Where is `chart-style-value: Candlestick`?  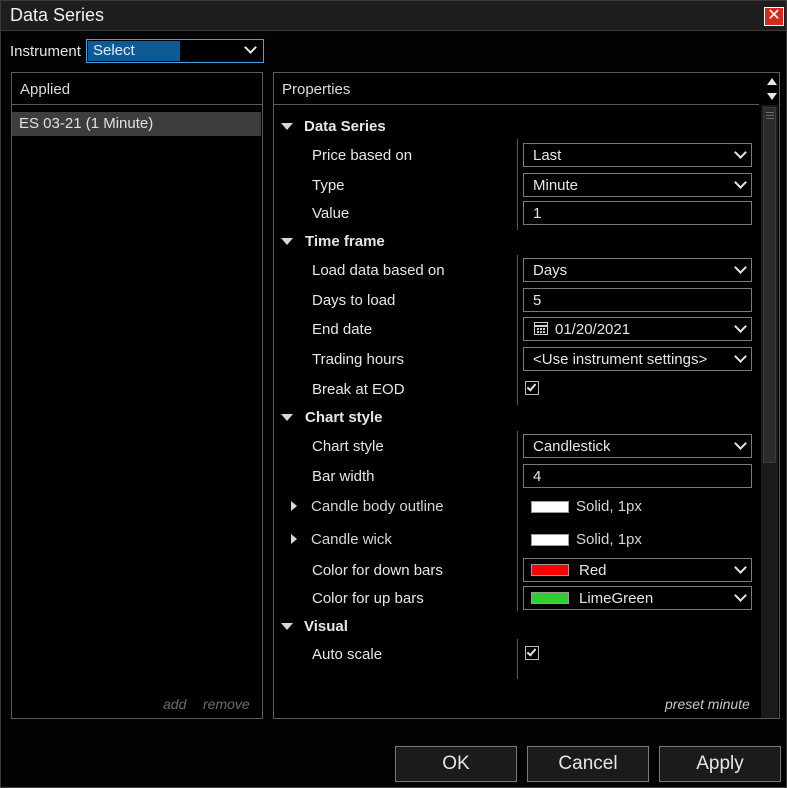 chart-style-value: Candlestick is located at coordinates (572, 446).